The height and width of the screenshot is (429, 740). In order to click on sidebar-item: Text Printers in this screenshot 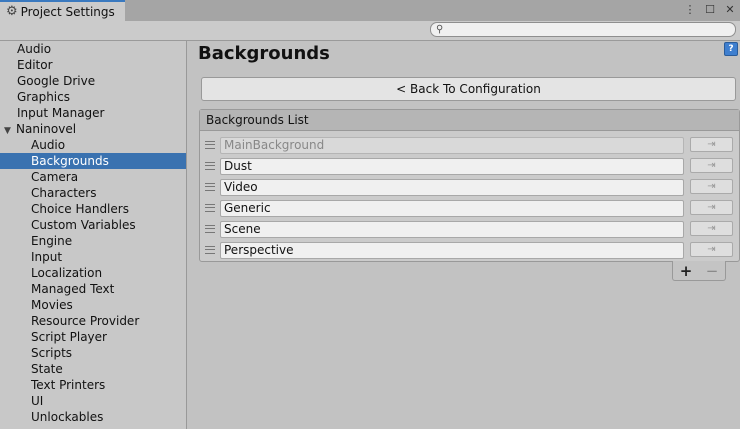, I will do `click(93, 385)`.